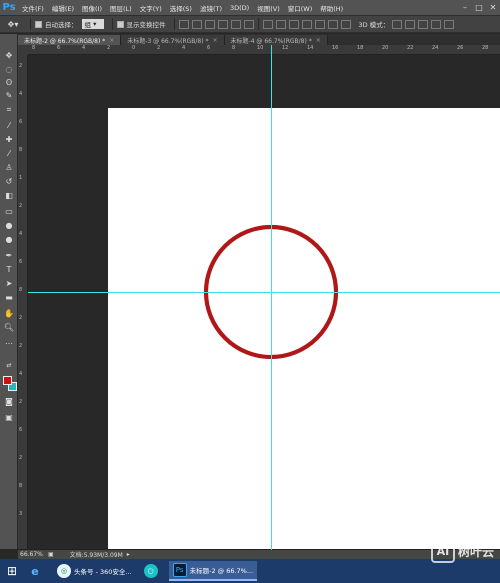 This screenshot has height=583, width=500. I want to click on zoom-level: 66.67%, so click(33, 554).